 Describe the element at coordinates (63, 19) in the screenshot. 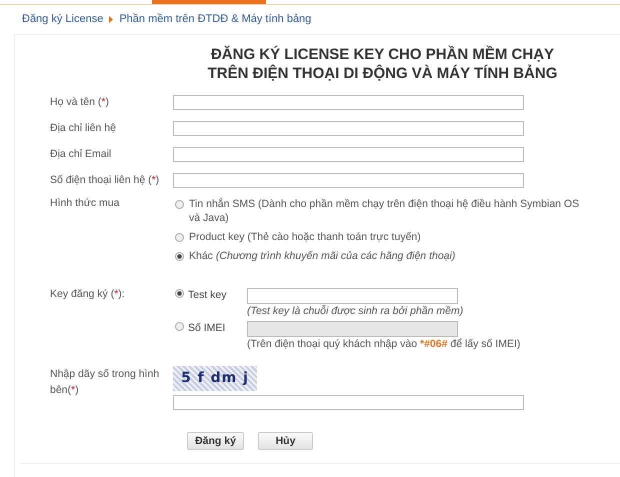

I see `breadcrumb-link: Đăng ký License` at that location.